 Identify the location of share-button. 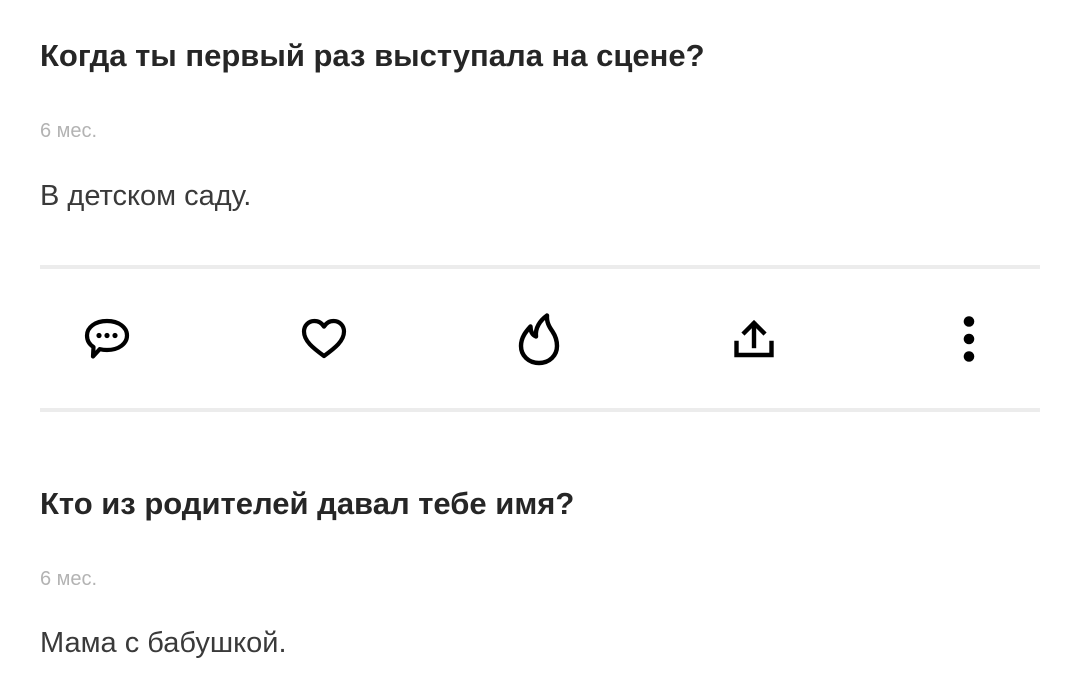
(754, 339).